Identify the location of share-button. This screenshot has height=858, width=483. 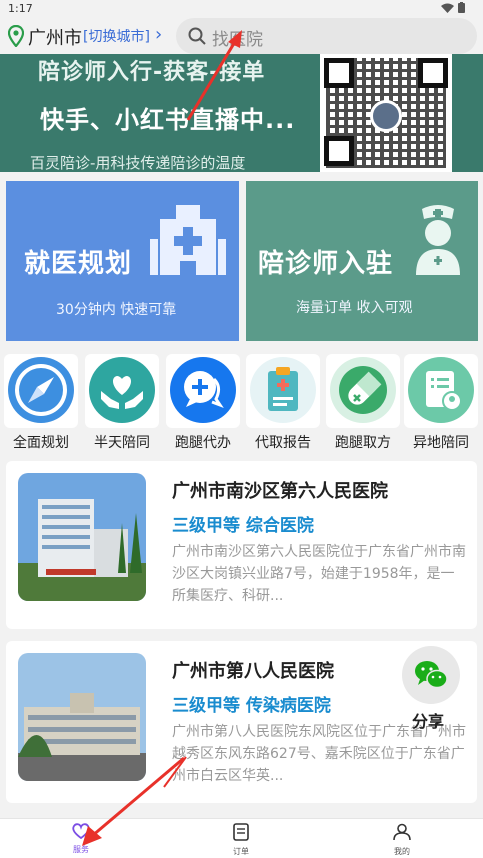
(431, 675).